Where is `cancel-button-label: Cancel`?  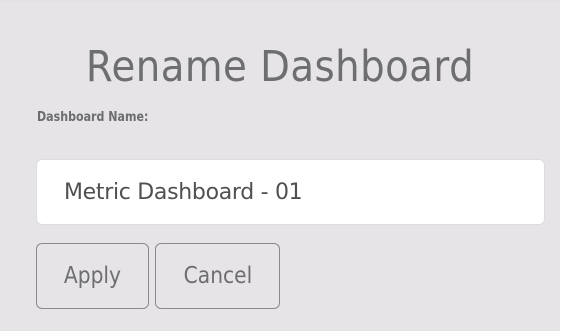 cancel-button-label: Cancel is located at coordinates (217, 276).